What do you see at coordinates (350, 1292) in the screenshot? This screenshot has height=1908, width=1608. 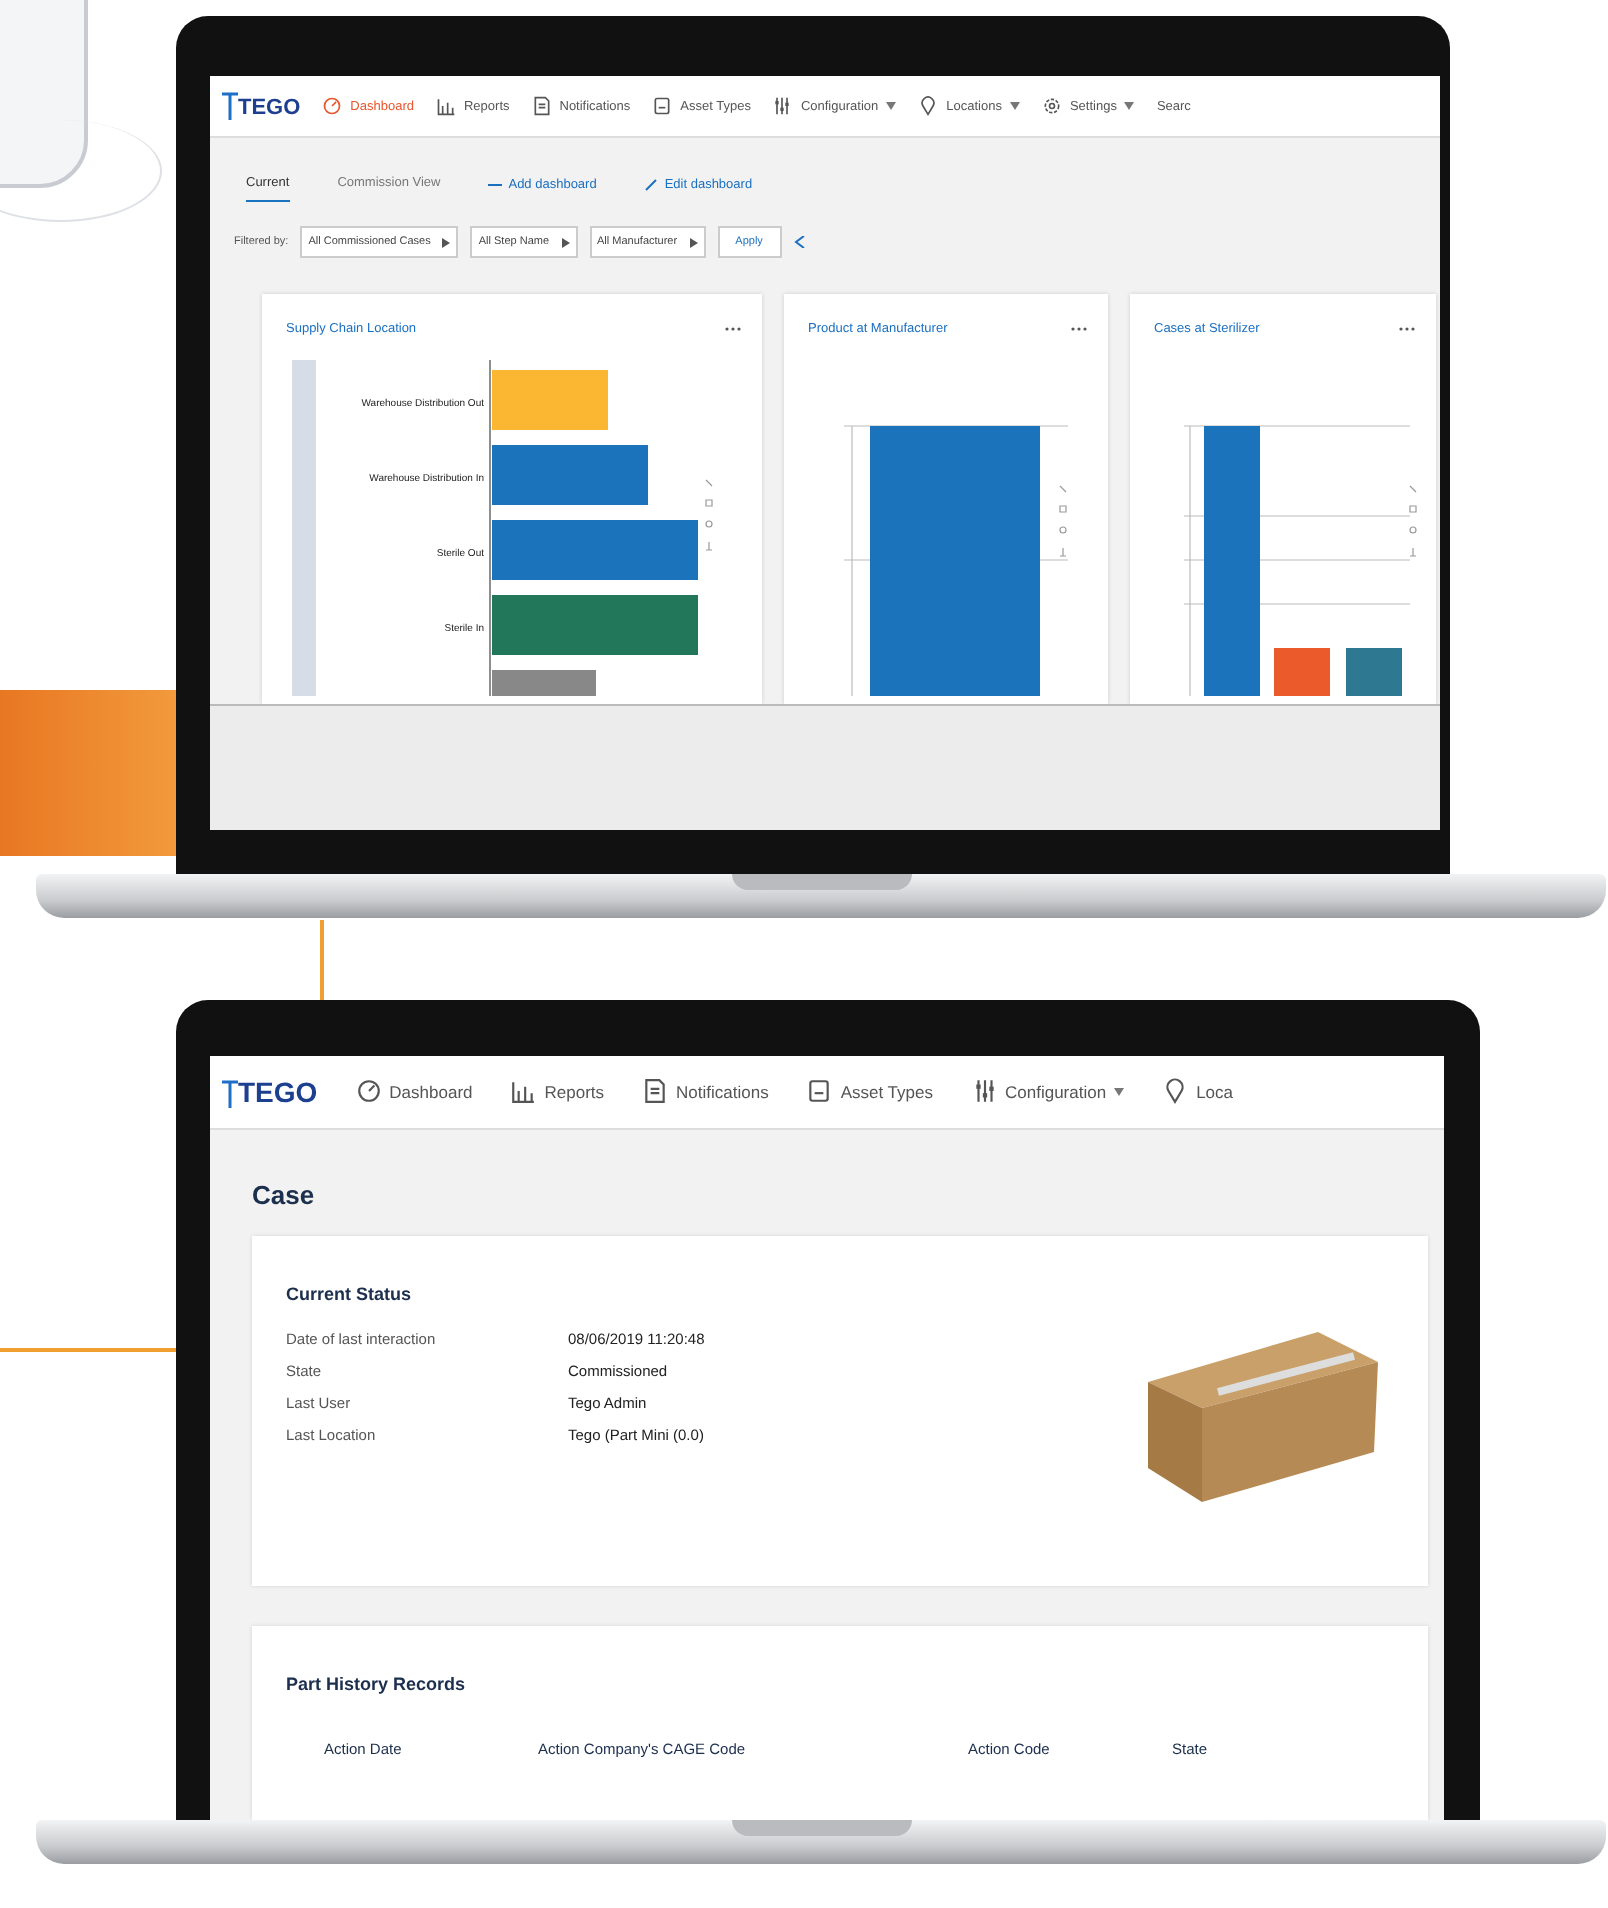 I see `section-title: Current Status` at bounding box center [350, 1292].